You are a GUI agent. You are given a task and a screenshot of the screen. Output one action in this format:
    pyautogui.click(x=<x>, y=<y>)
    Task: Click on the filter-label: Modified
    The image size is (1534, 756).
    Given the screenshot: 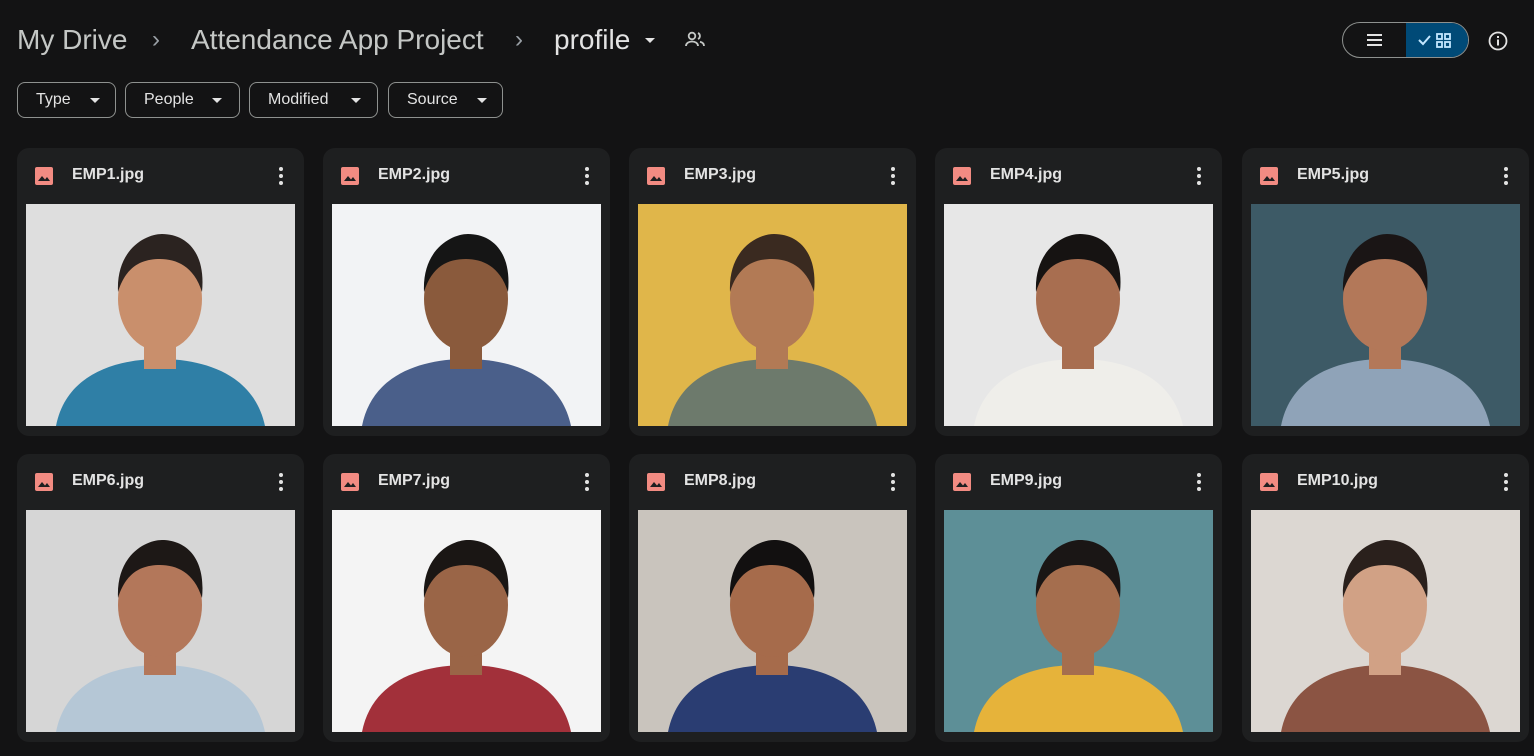 What is the action you would take?
    pyautogui.click(x=298, y=99)
    